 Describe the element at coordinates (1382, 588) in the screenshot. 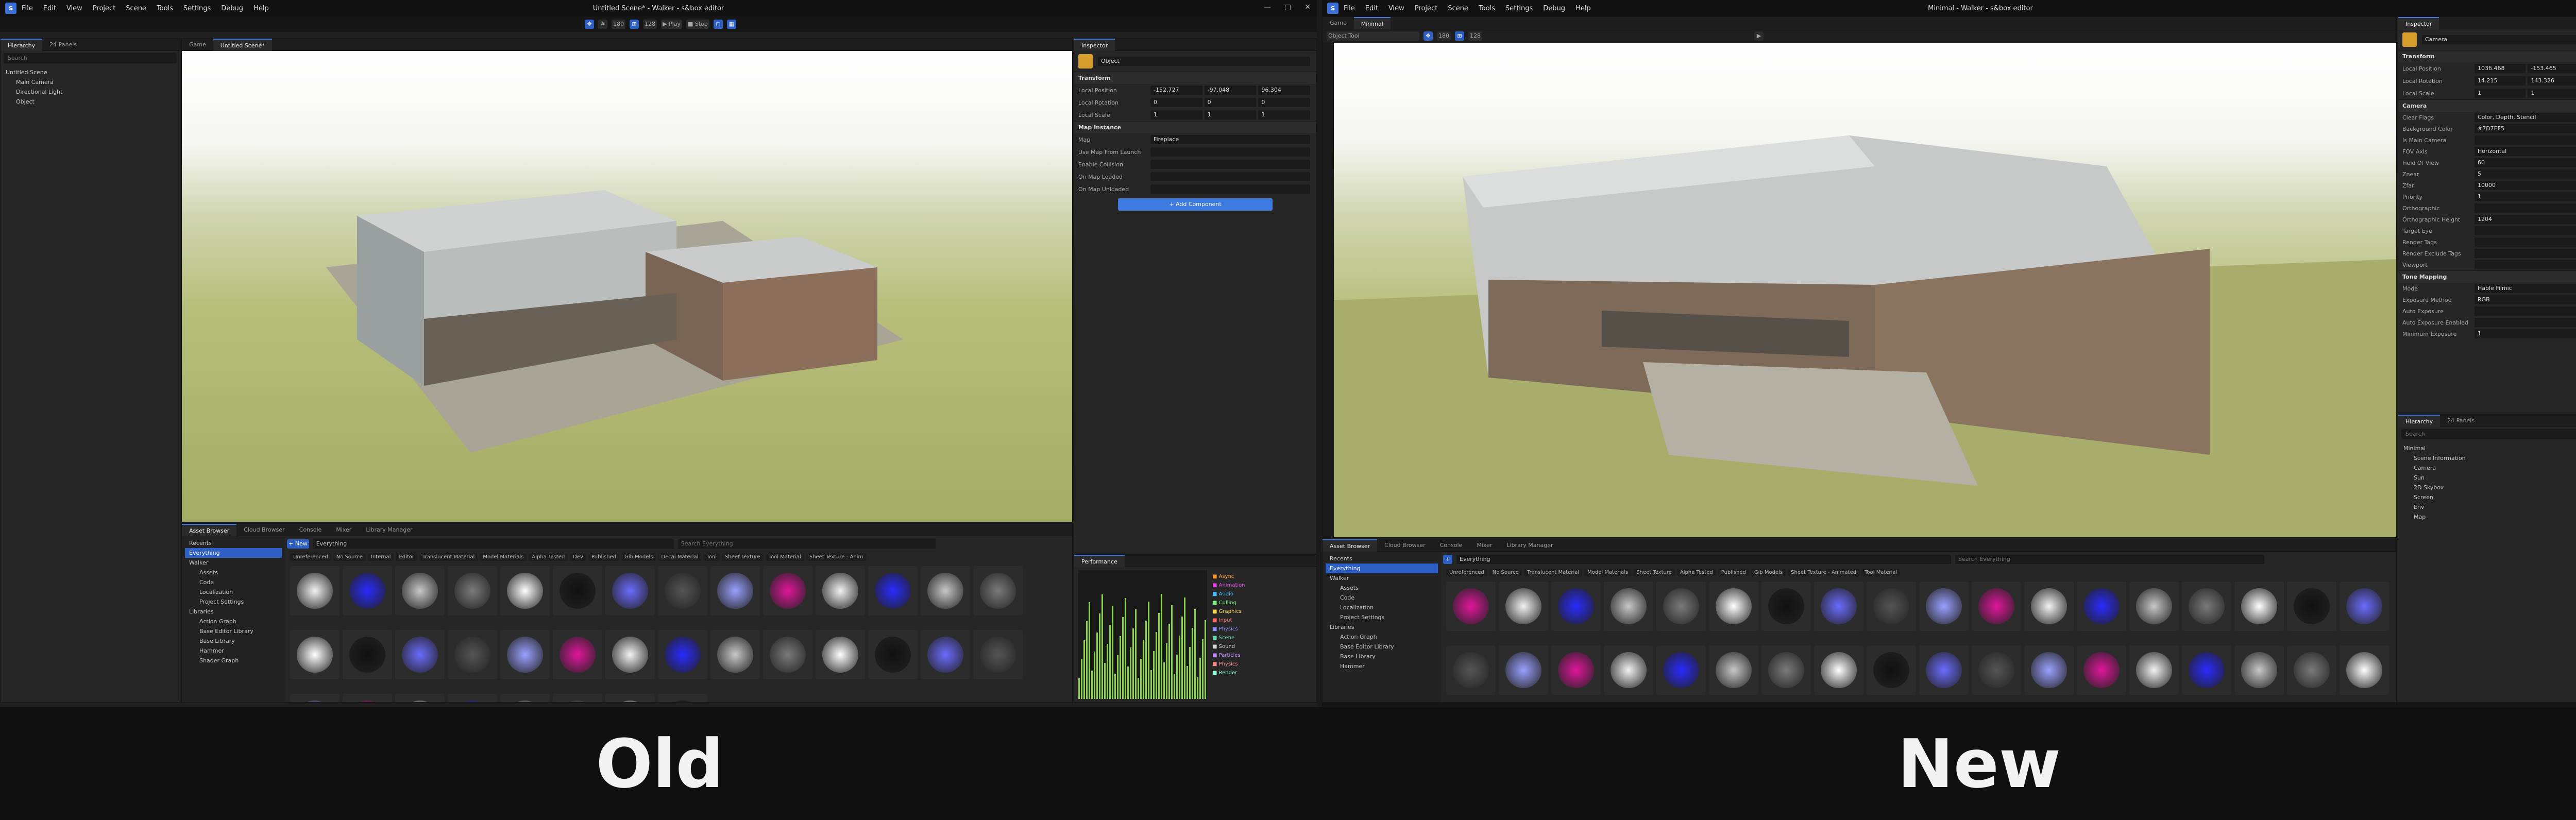

I see `folder-item: Assets` at that location.